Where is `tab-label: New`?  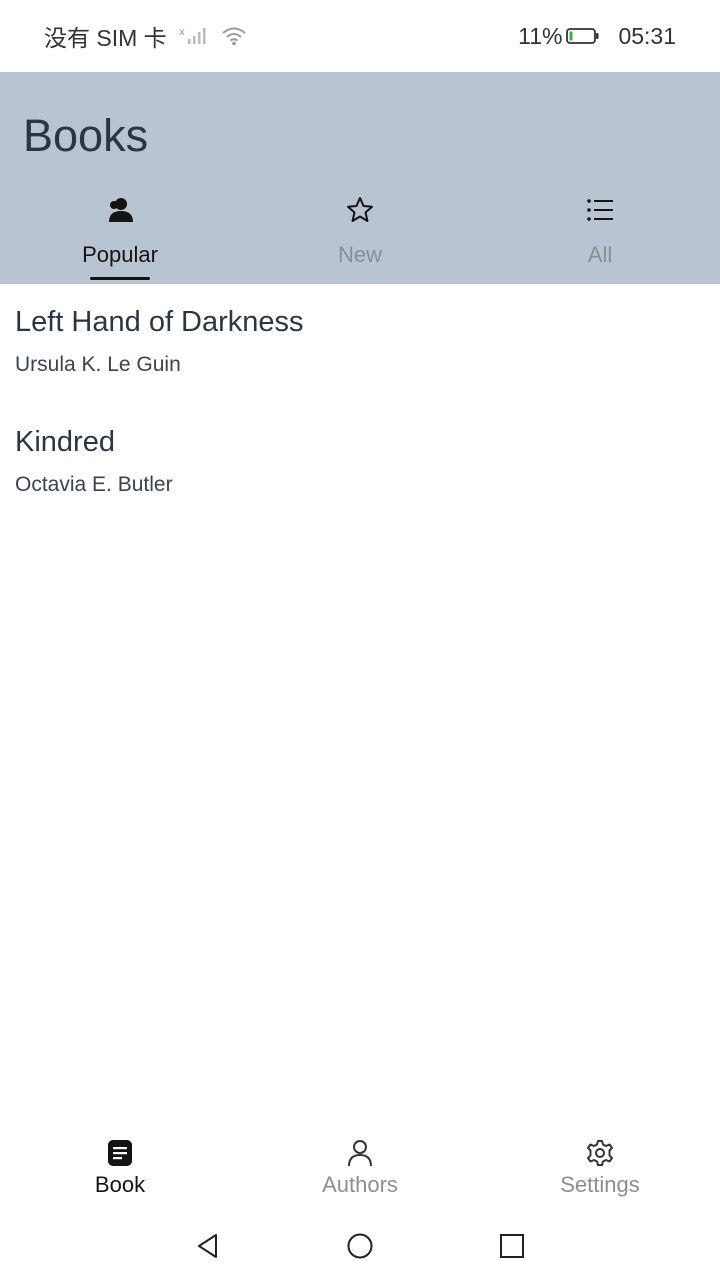 tab-label: New is located at coordinates (359, 254).